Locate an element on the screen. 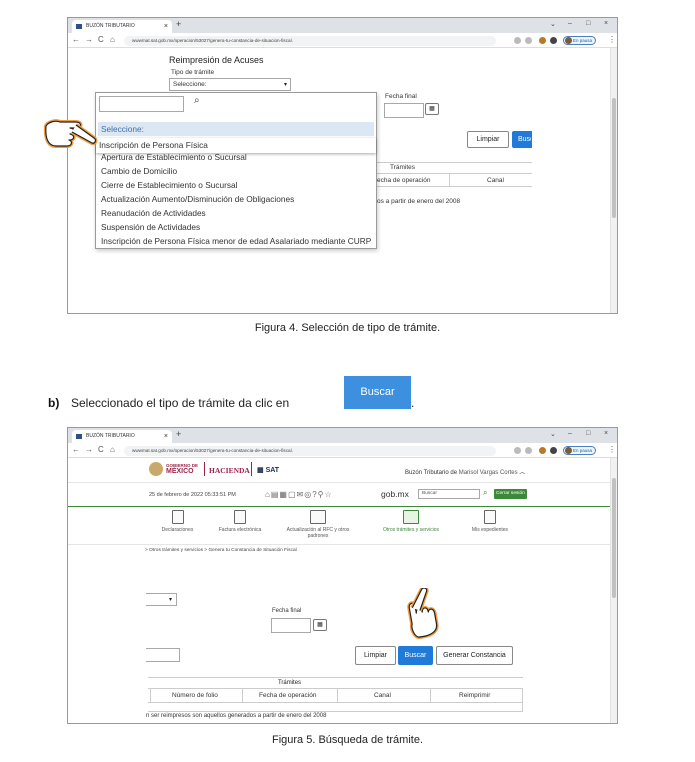  header-search-input: Buscar is located at coordinates (449, 494).